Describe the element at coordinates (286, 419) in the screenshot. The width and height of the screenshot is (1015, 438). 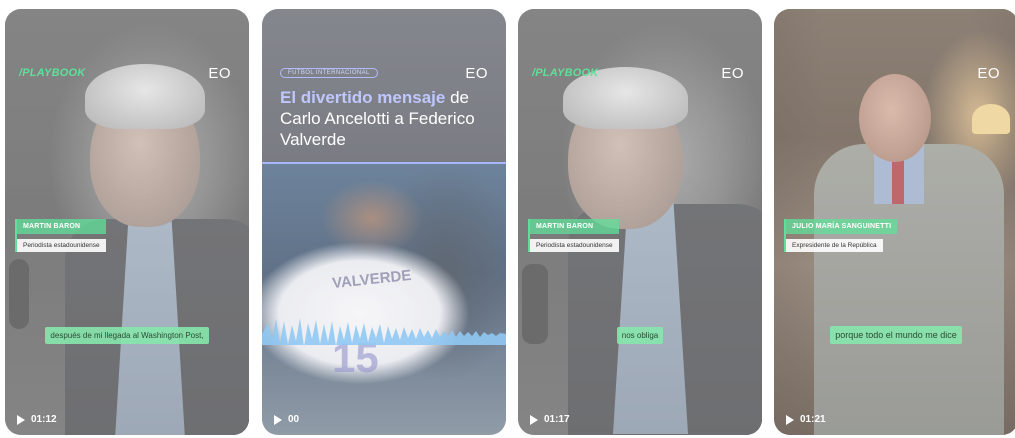
I see `play-duration: 00` at that location.